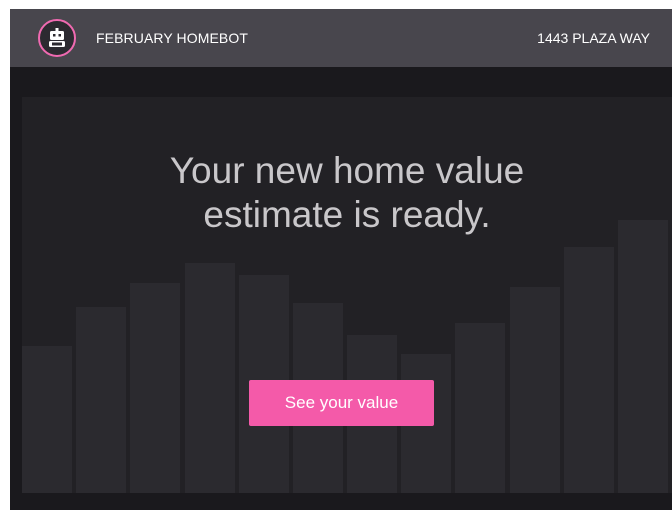 The image size is (672, 510). Describe the element at coordinates (593, 38) in the screenshot. I see `property-address: 1443 PLAZA WAY` at that location.